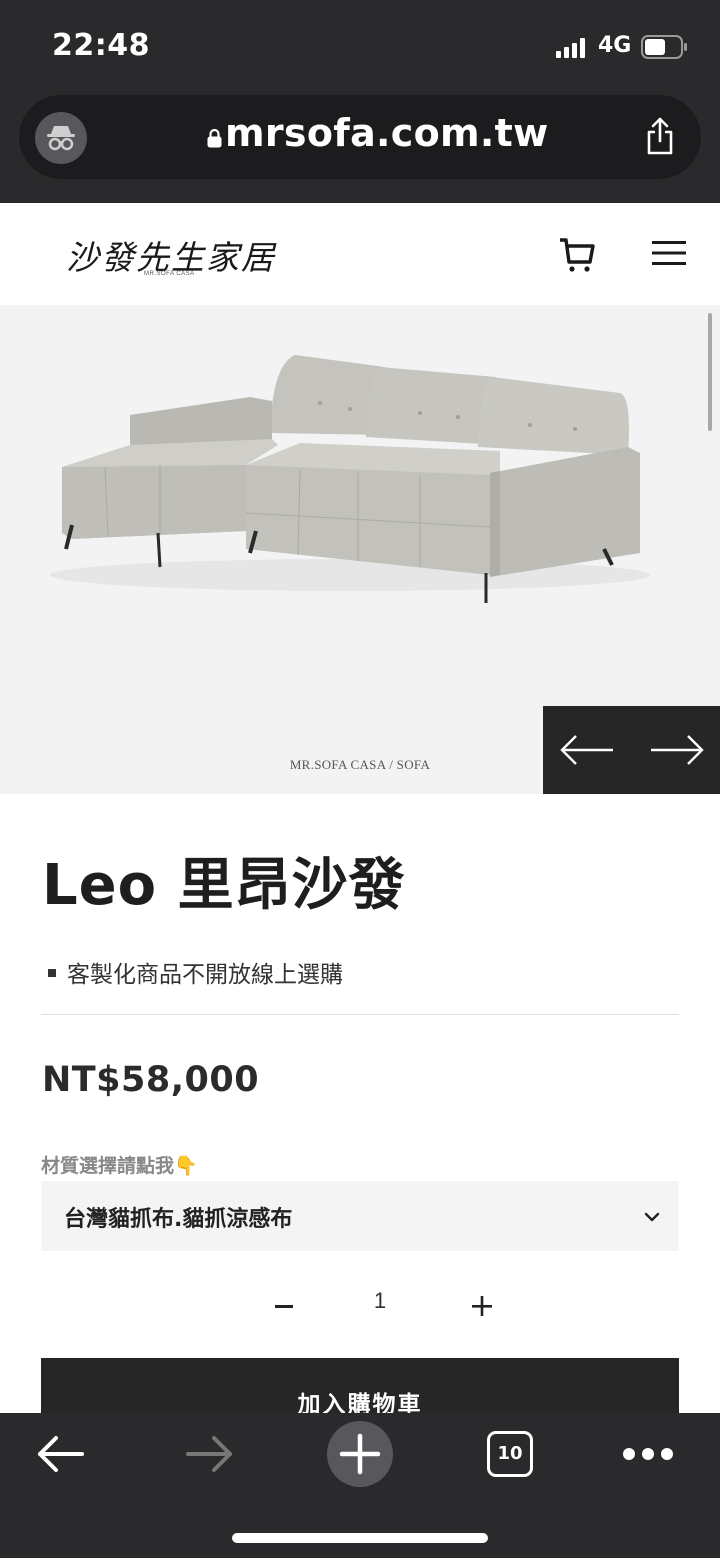 Image resolution: width=720 pixels, height=1558 pixels. Describe the element at coordinates (60, 1454) in the screenshot. I see `back-arrow-icon` at that location.